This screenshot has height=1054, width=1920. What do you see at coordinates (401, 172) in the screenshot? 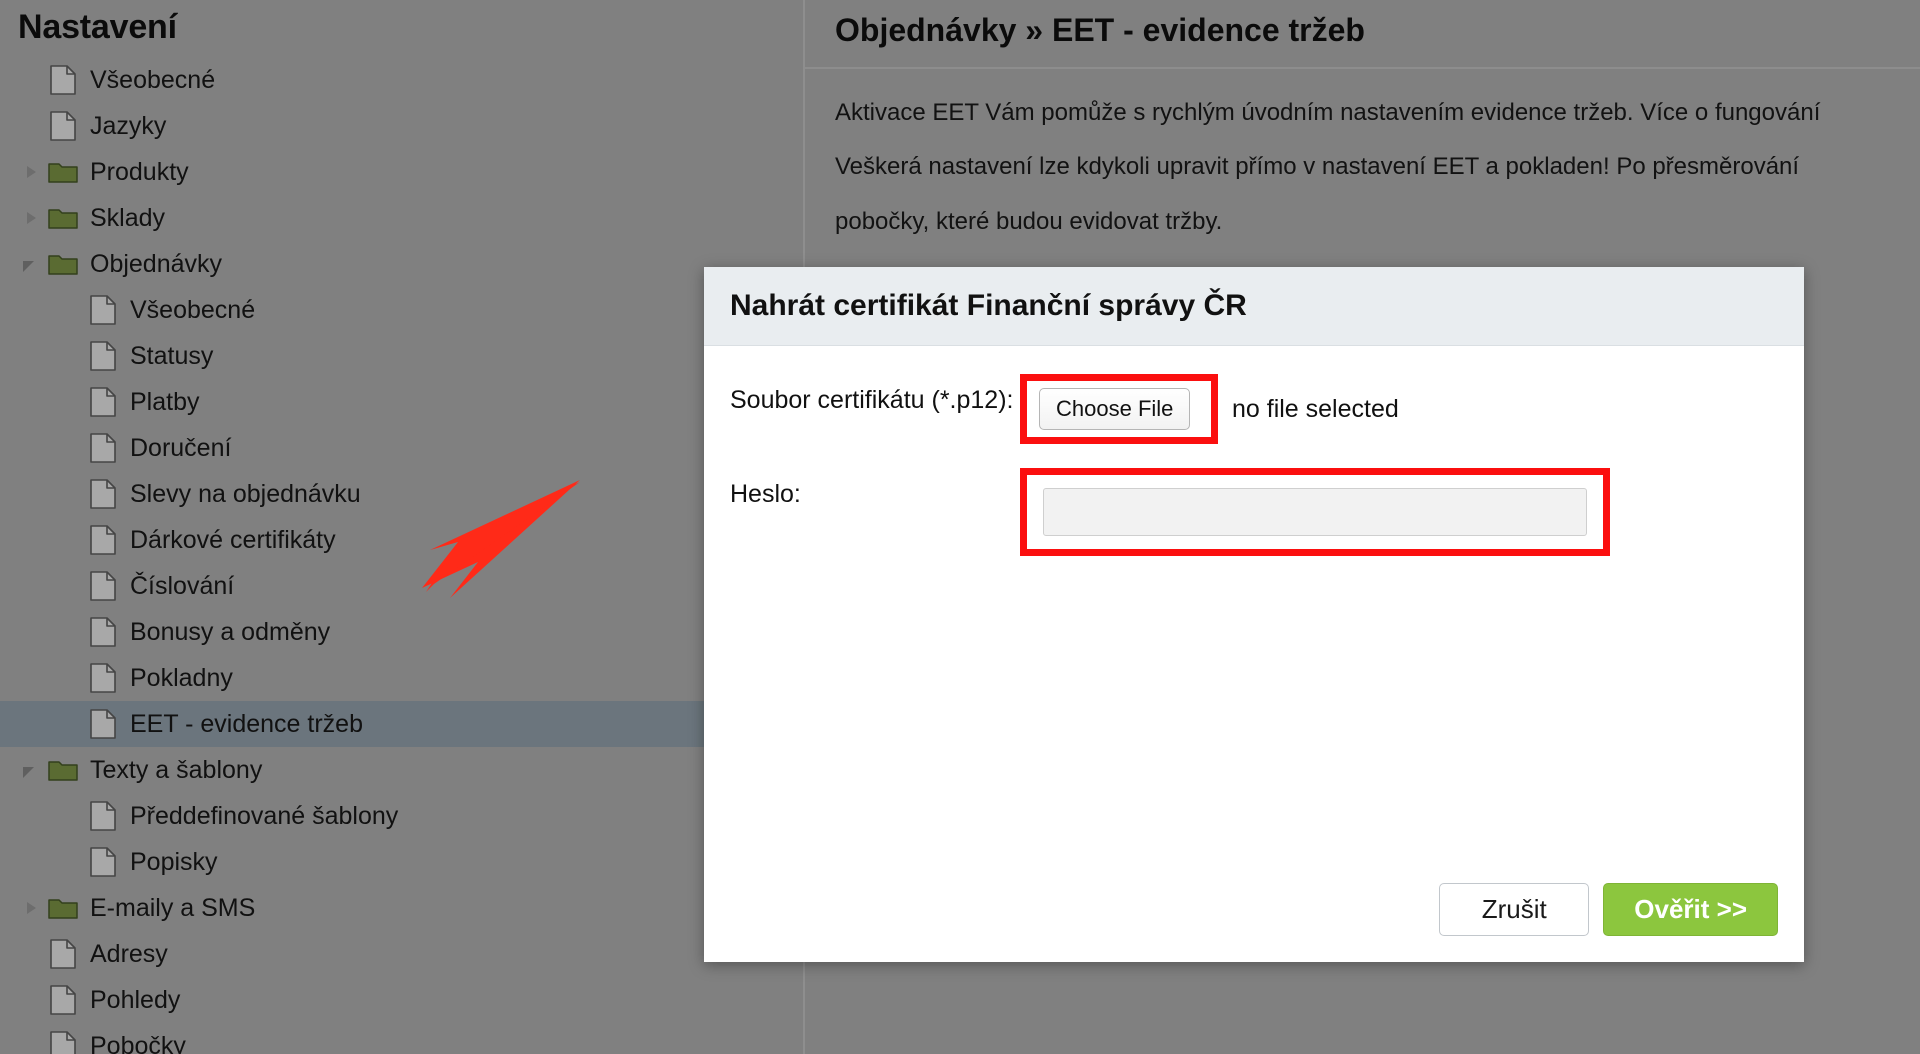
I see `sidebar-item-2: Produkty` at bounding box center [401, 172].